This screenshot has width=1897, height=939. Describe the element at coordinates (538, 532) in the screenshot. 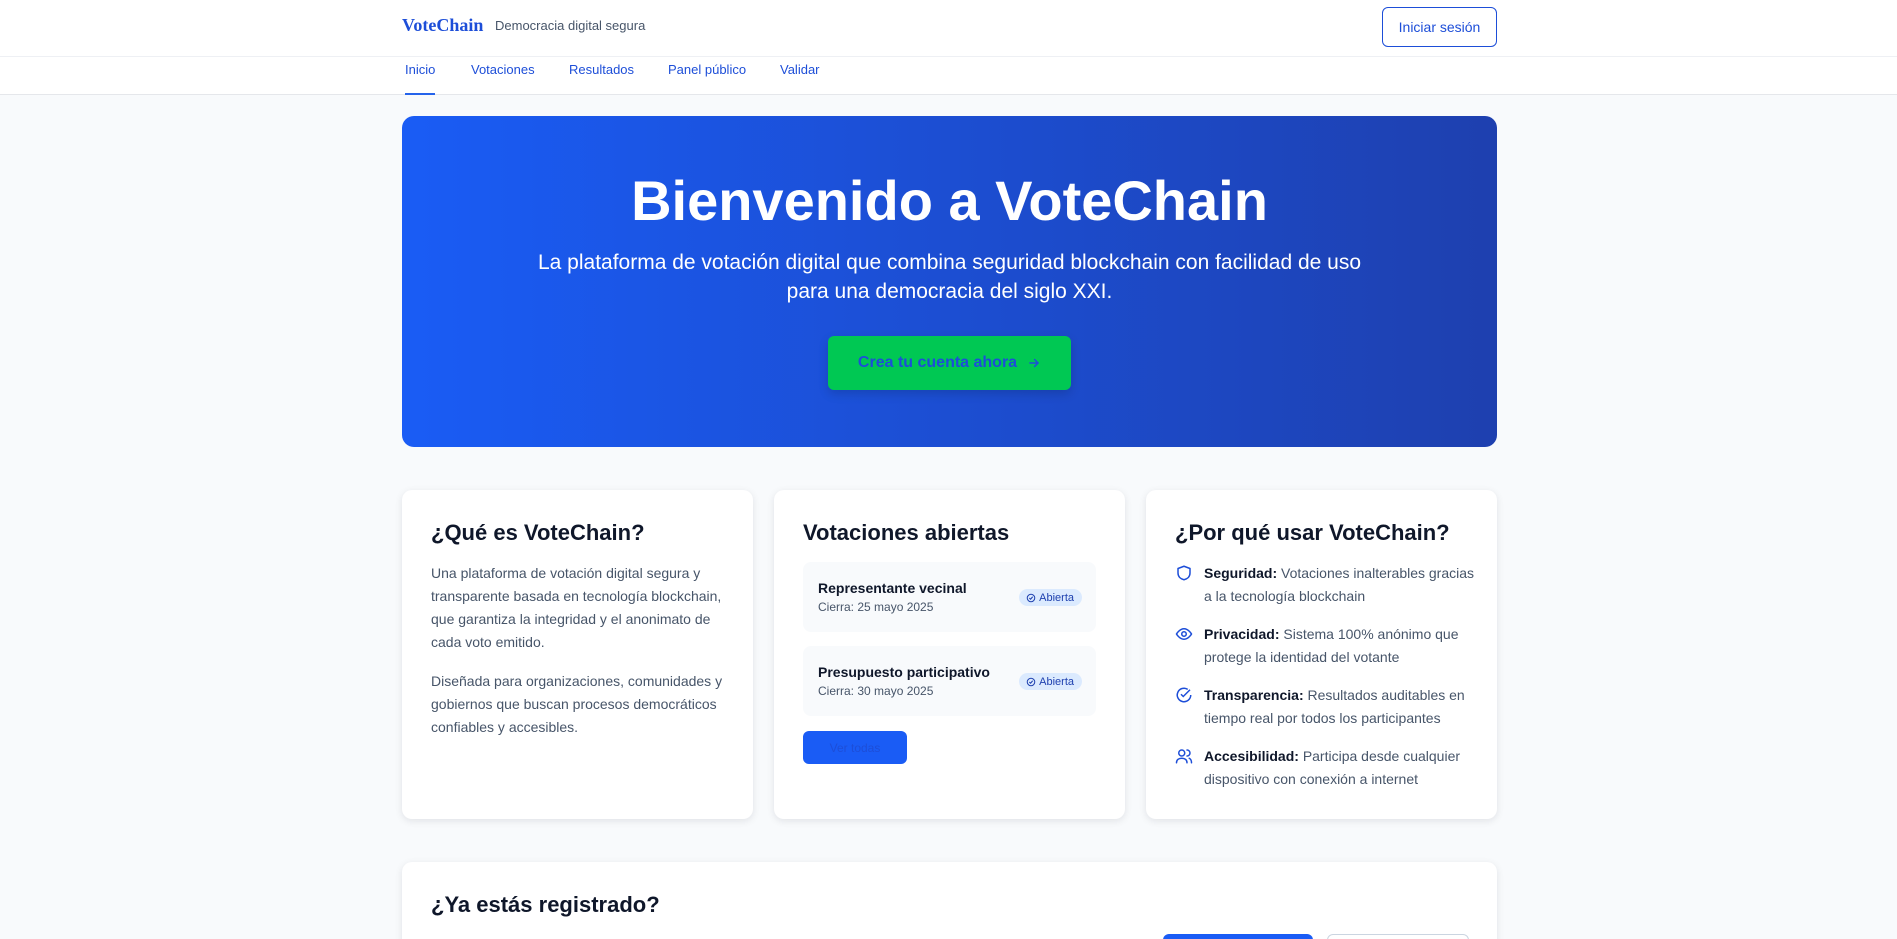

I see `about-title: ¿Qué es VoteChain?` at that location.